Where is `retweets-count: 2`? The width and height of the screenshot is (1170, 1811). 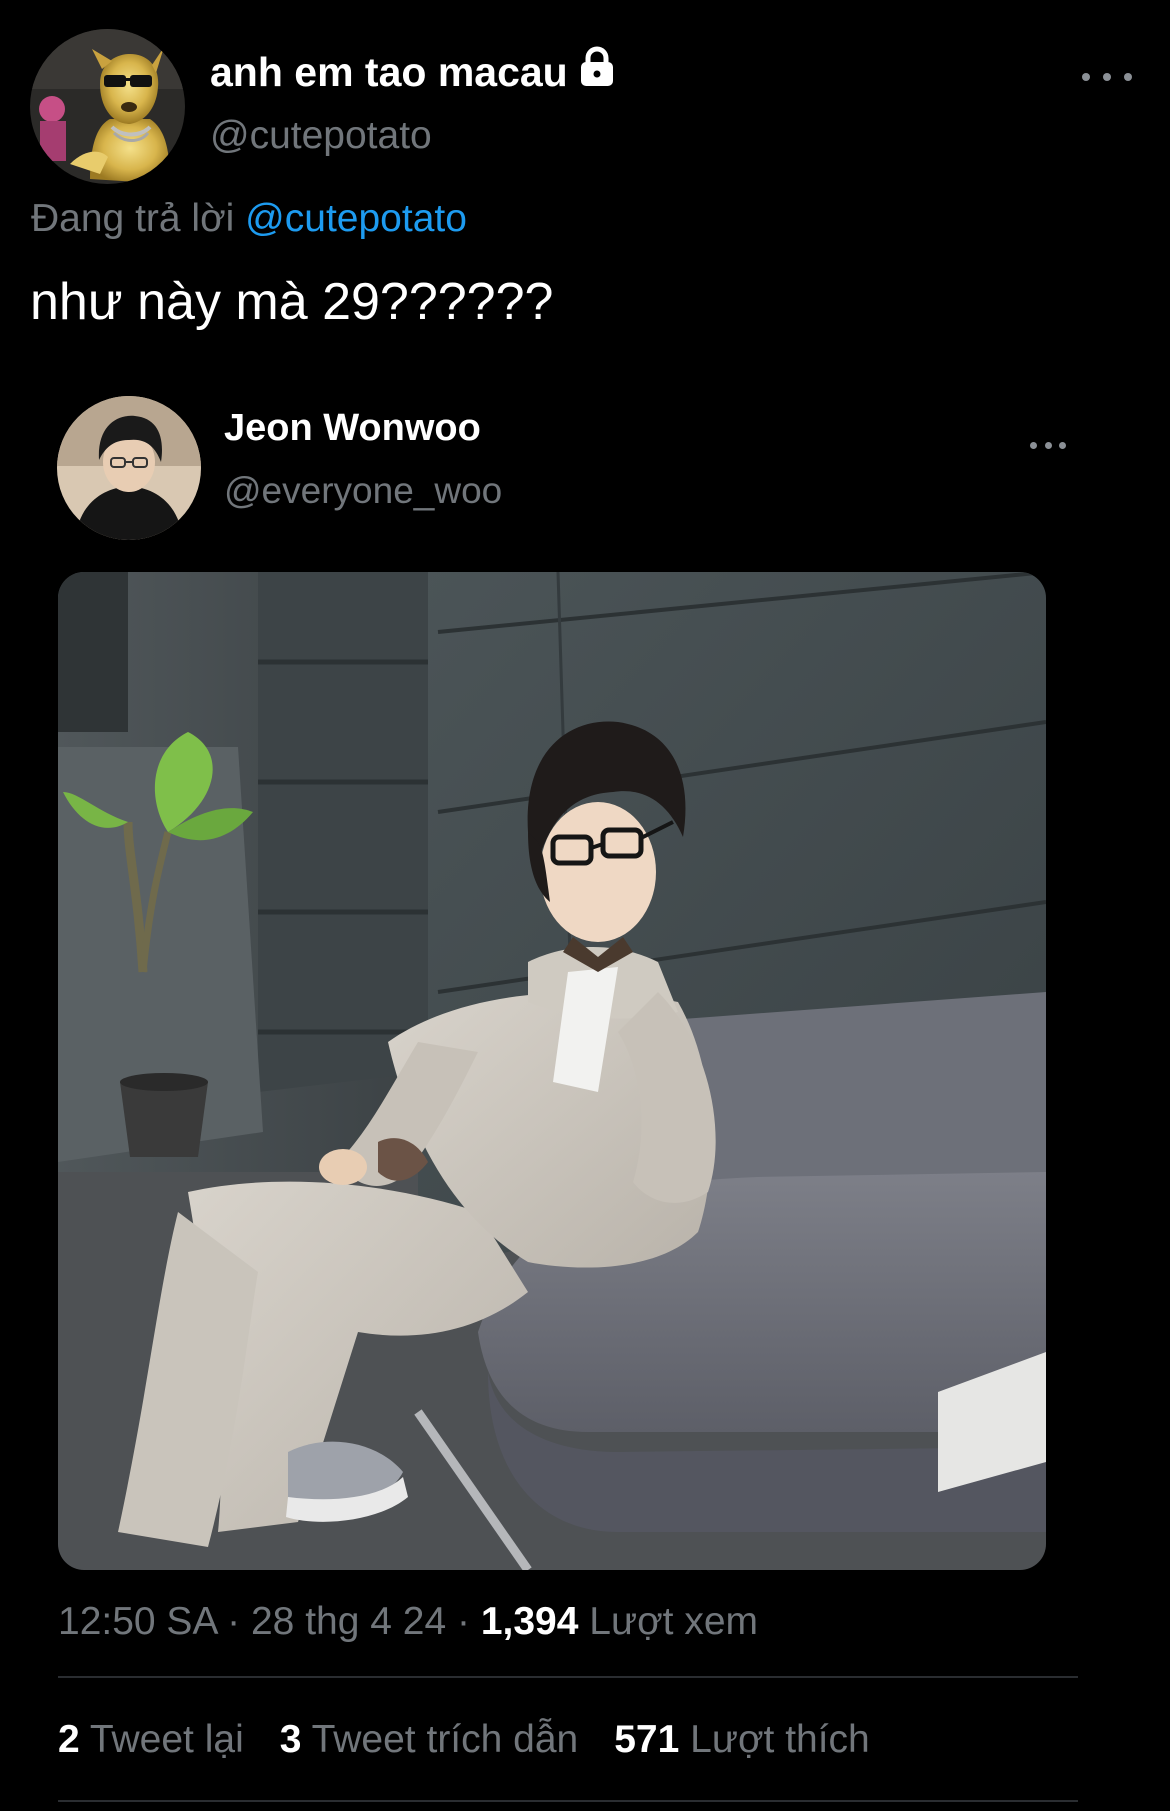
retweets-count: 2 is located at coordinates (69, 1739).